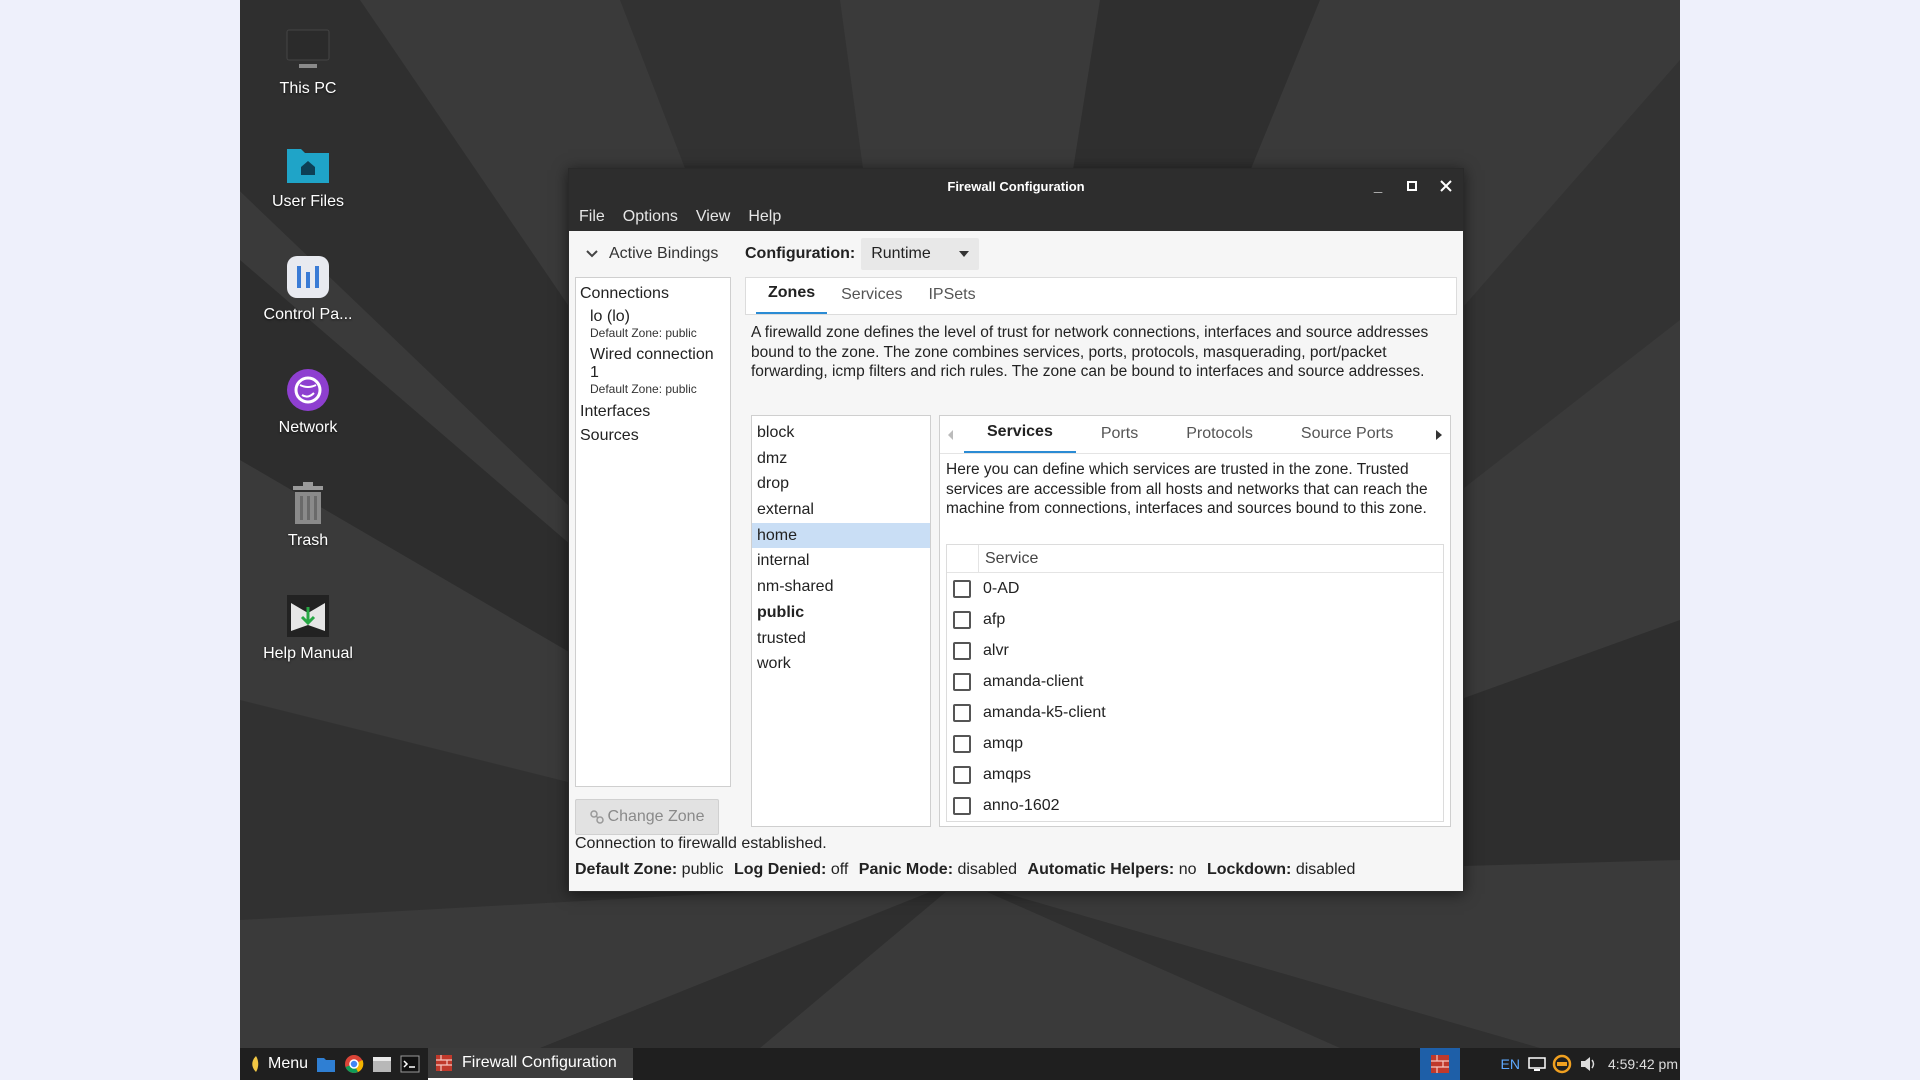  I want to click on system-tray: EN 4:59:42 pm, so click(1550, 1064).